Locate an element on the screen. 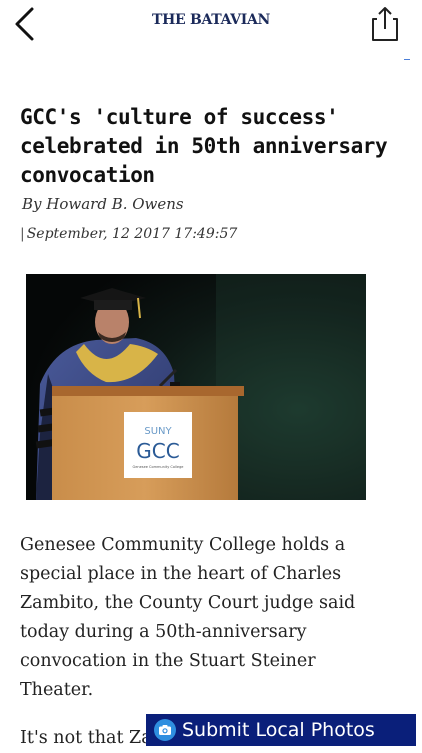  share-icon is located at coordinates (385, 24).